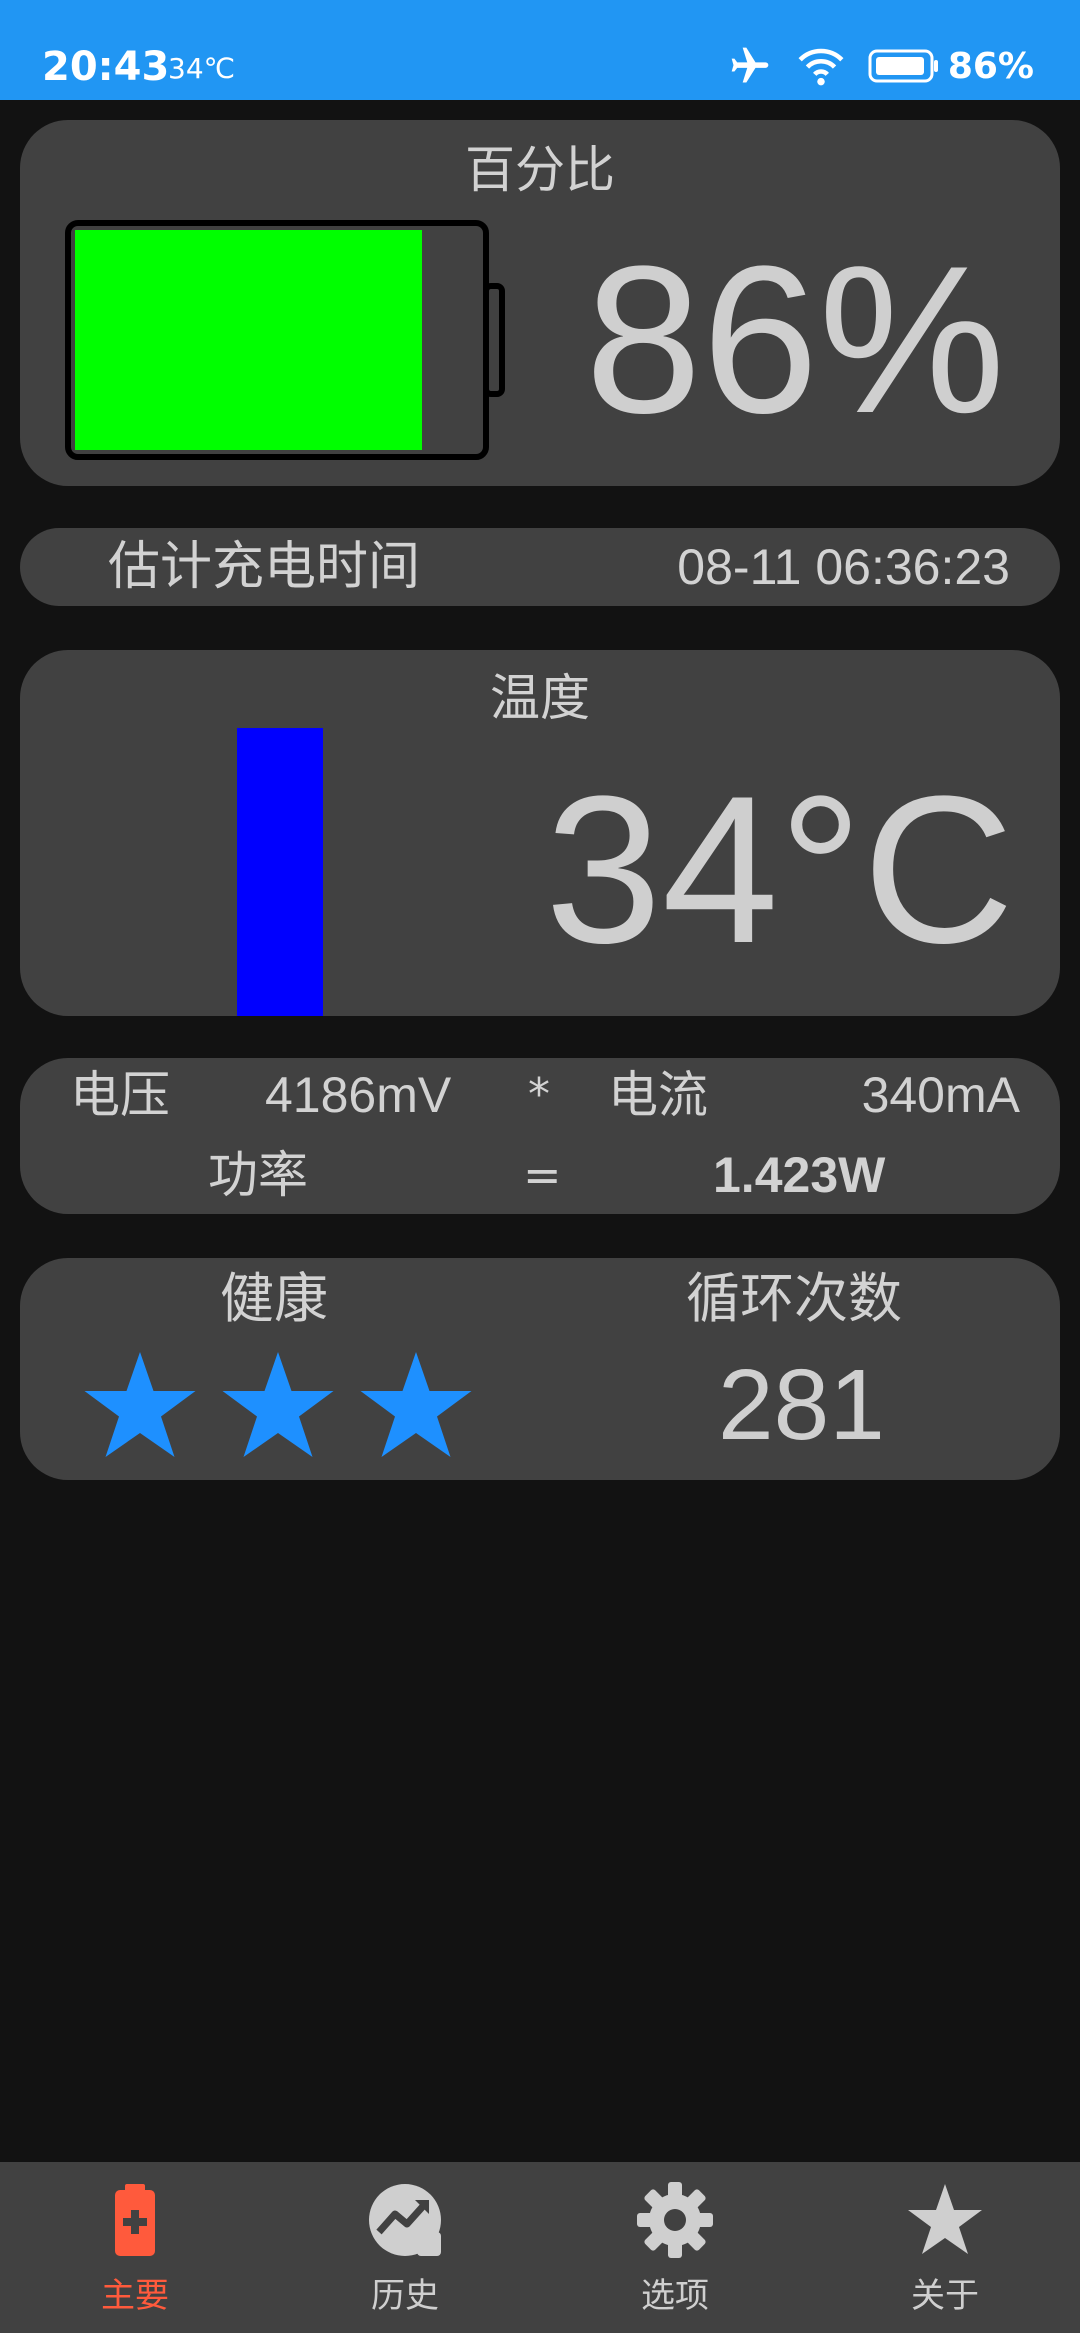  Describe the element at coordinates (540, 698) in the screenshot. I see `card-title: 温度` at that location.